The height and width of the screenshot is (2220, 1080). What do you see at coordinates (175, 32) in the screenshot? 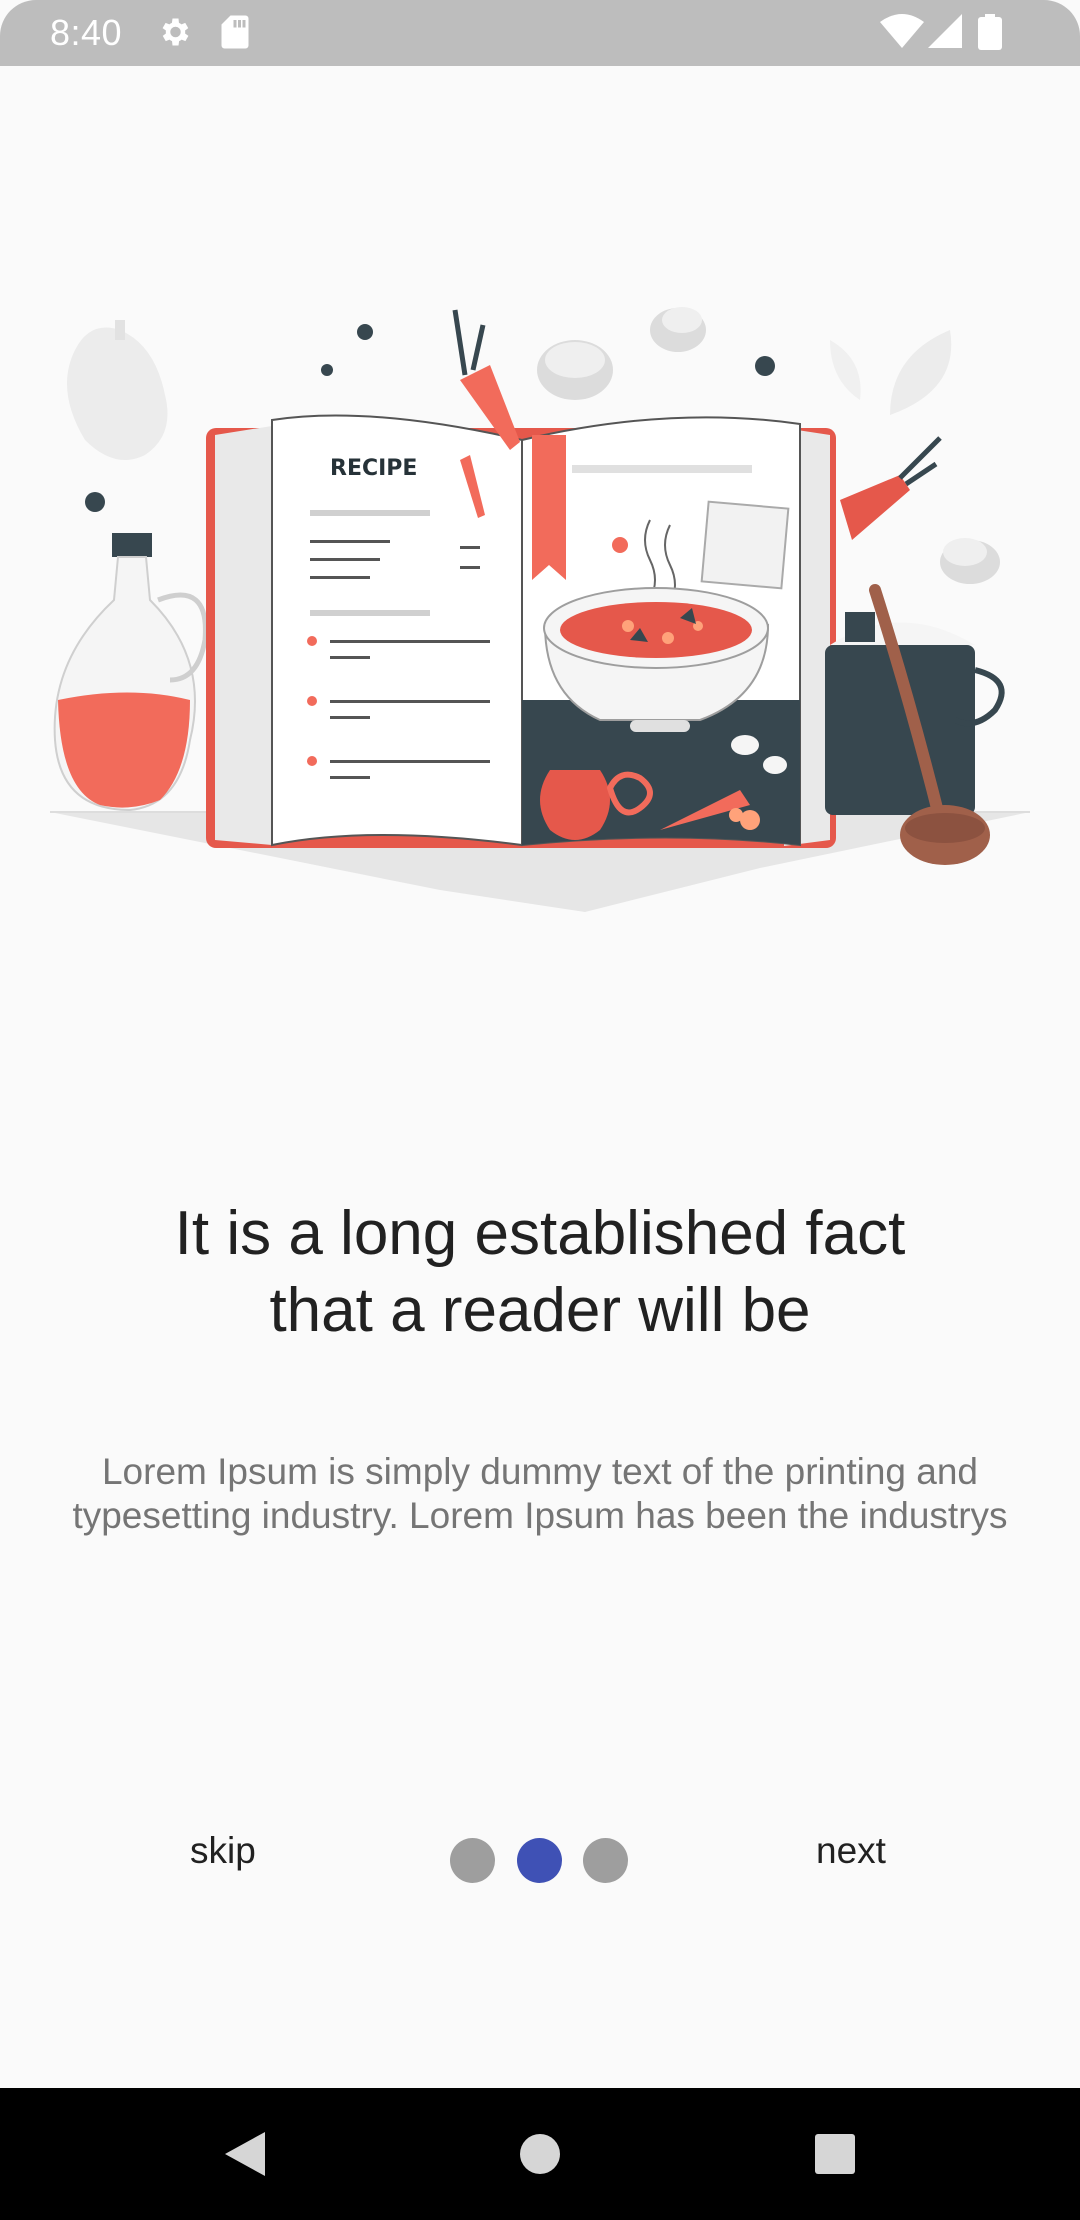
I see `settings-icon` at bounding box center [175, 32].